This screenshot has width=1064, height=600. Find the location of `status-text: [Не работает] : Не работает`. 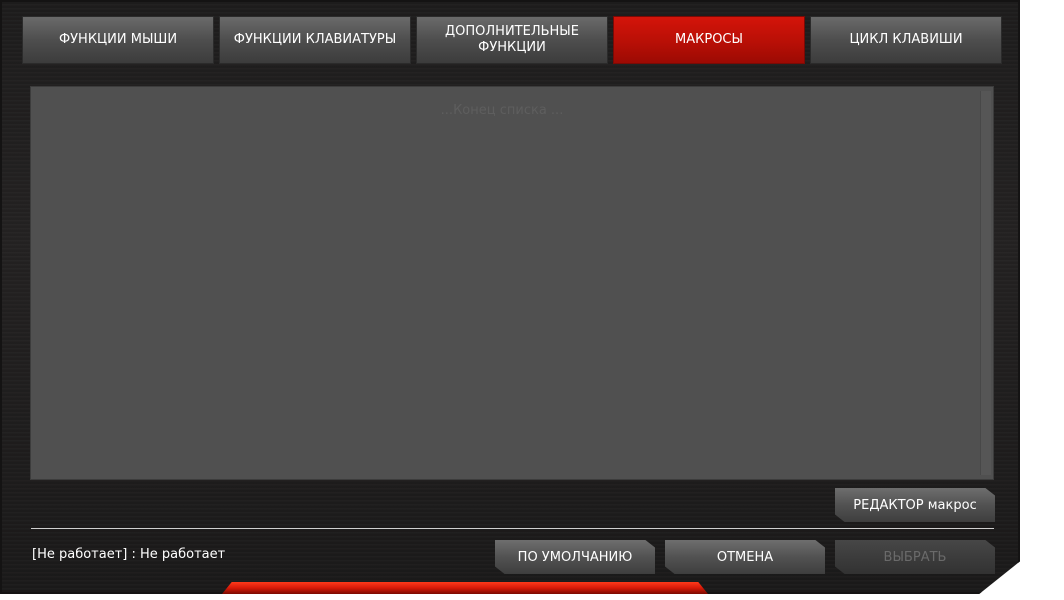

status-text: [Не работает] : Не работает is located at coordinates (129, 554).